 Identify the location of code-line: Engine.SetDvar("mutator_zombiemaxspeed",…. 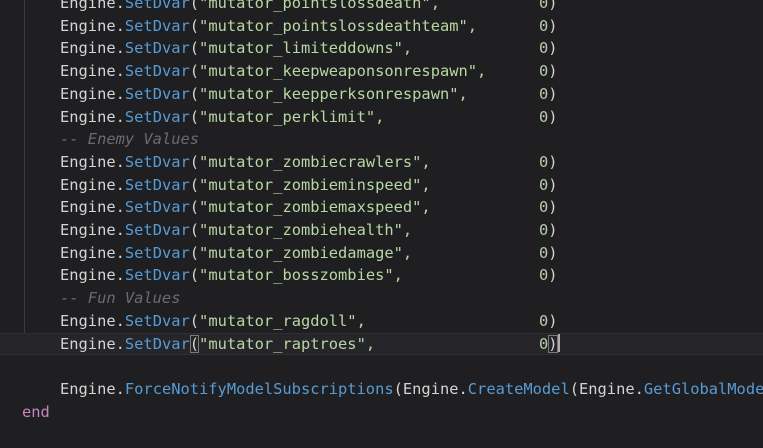
(381, 207).